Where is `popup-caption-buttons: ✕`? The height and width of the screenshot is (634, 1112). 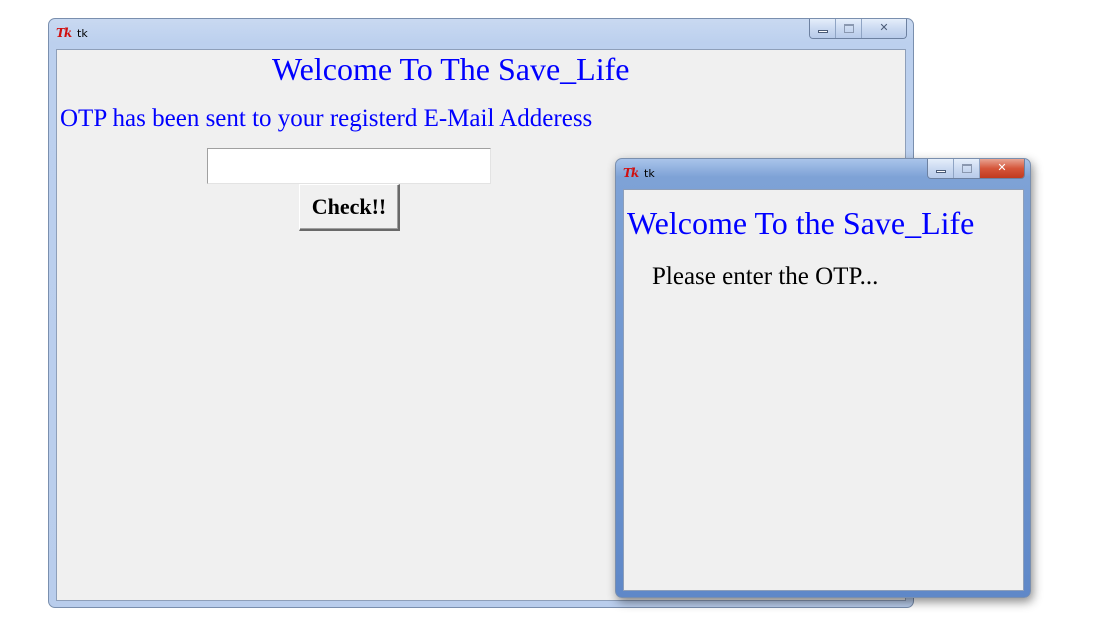 popup-caption-buttons: ✕ is located at coordinates (976, 169).